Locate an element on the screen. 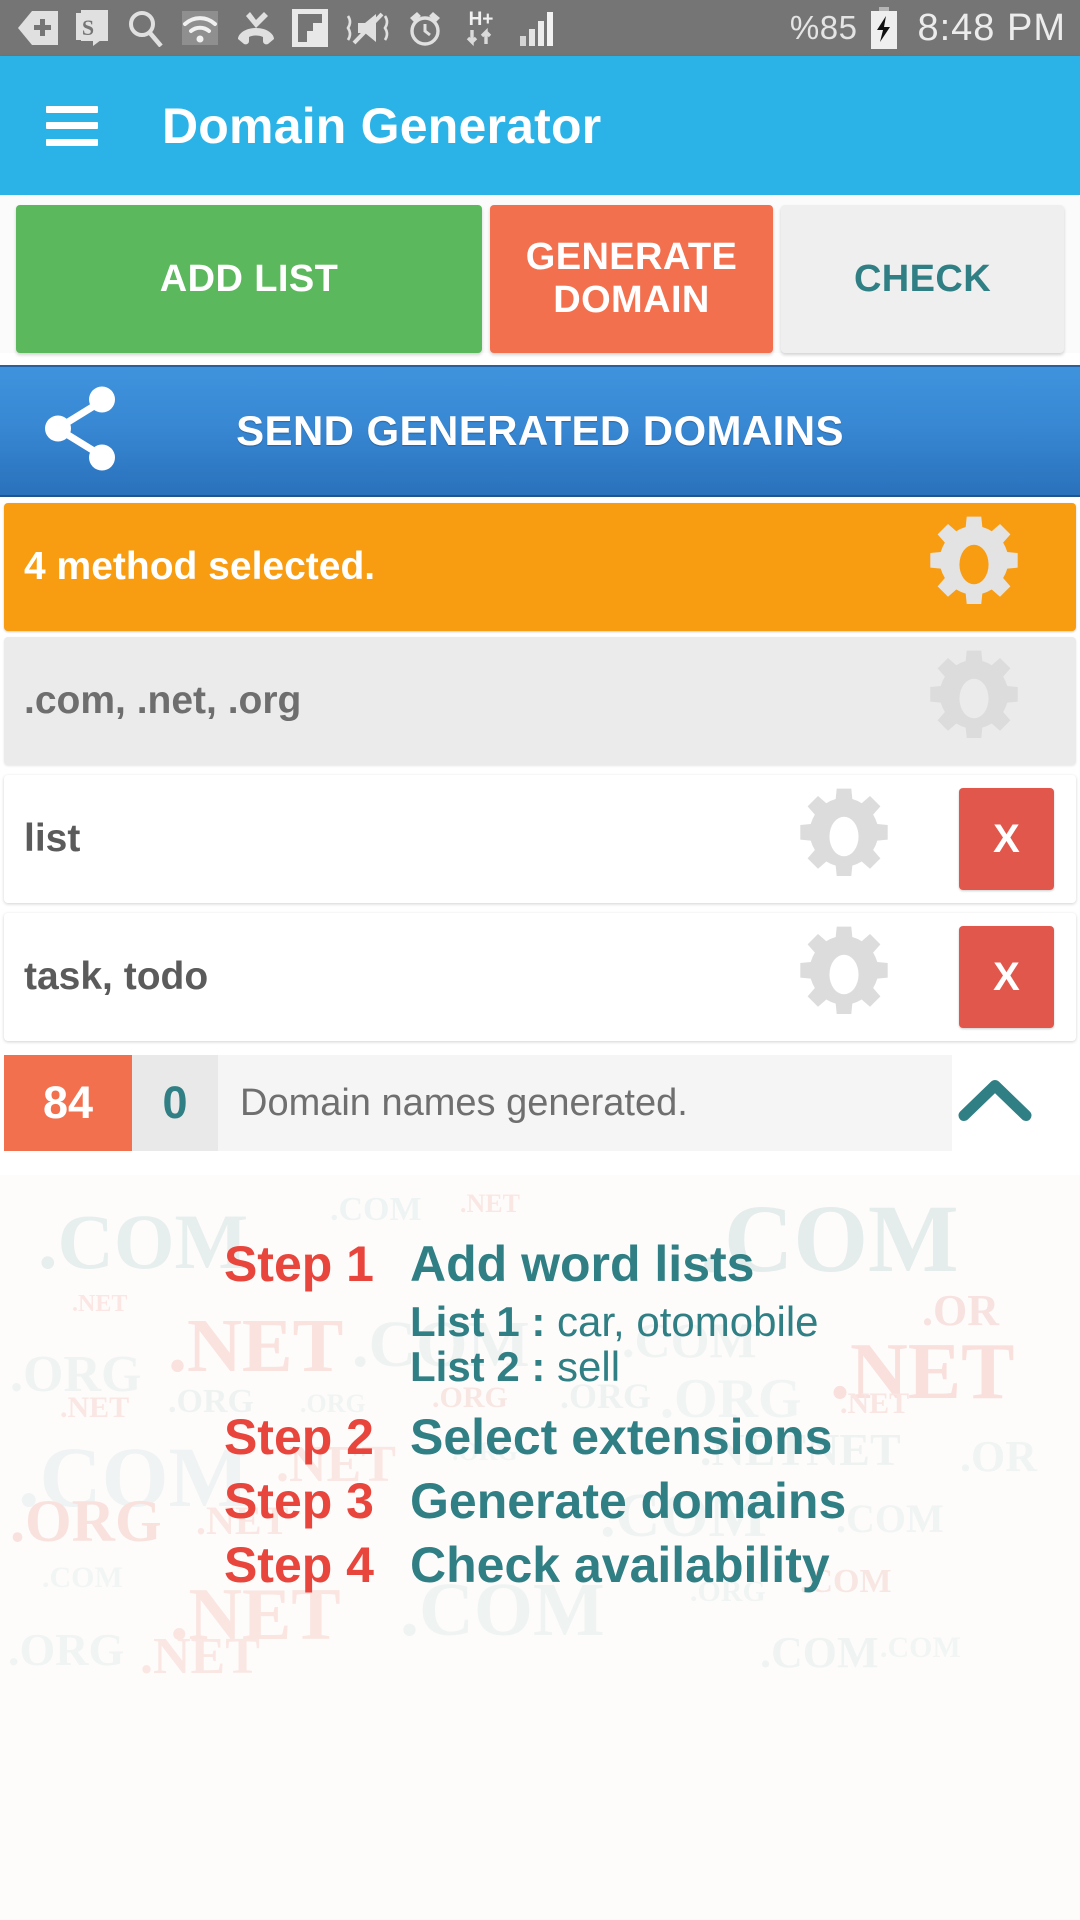 The height and width of the screenshot is (1920, 1080). clock-label: 8:48 PM is located at coordinates (991, 27).